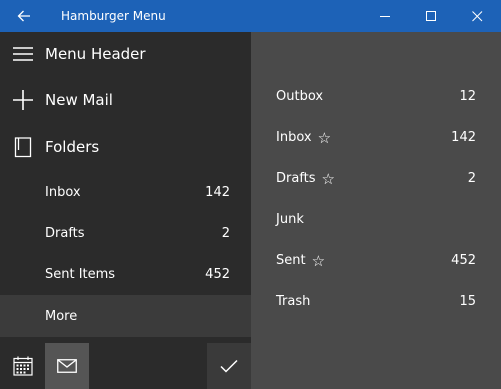 The width and height of the screenshot is (501, 389). I want to click on list-item: Drafts ☆ 2, so click(376, 178).